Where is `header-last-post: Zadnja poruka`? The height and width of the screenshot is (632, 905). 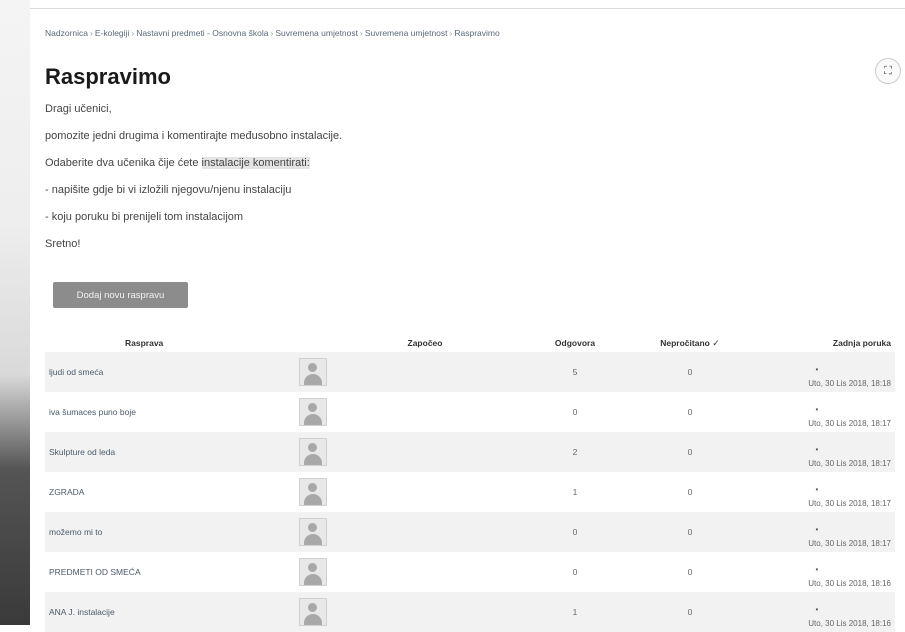
header-last-post: Zadnja poruka is located at coordinates (820, 343).